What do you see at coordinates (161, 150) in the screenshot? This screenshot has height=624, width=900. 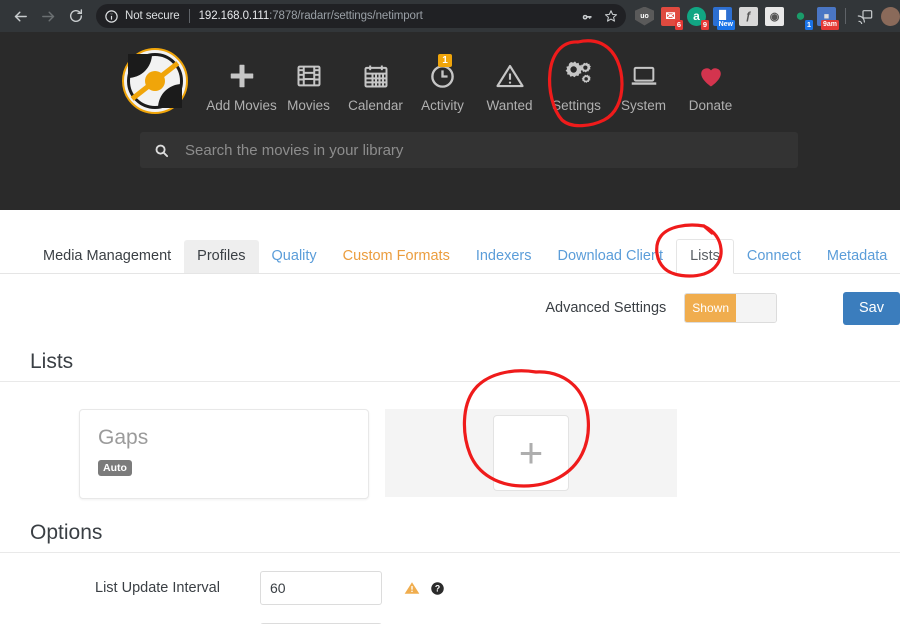 I see `search-icon` at bounding box center [161, 150].